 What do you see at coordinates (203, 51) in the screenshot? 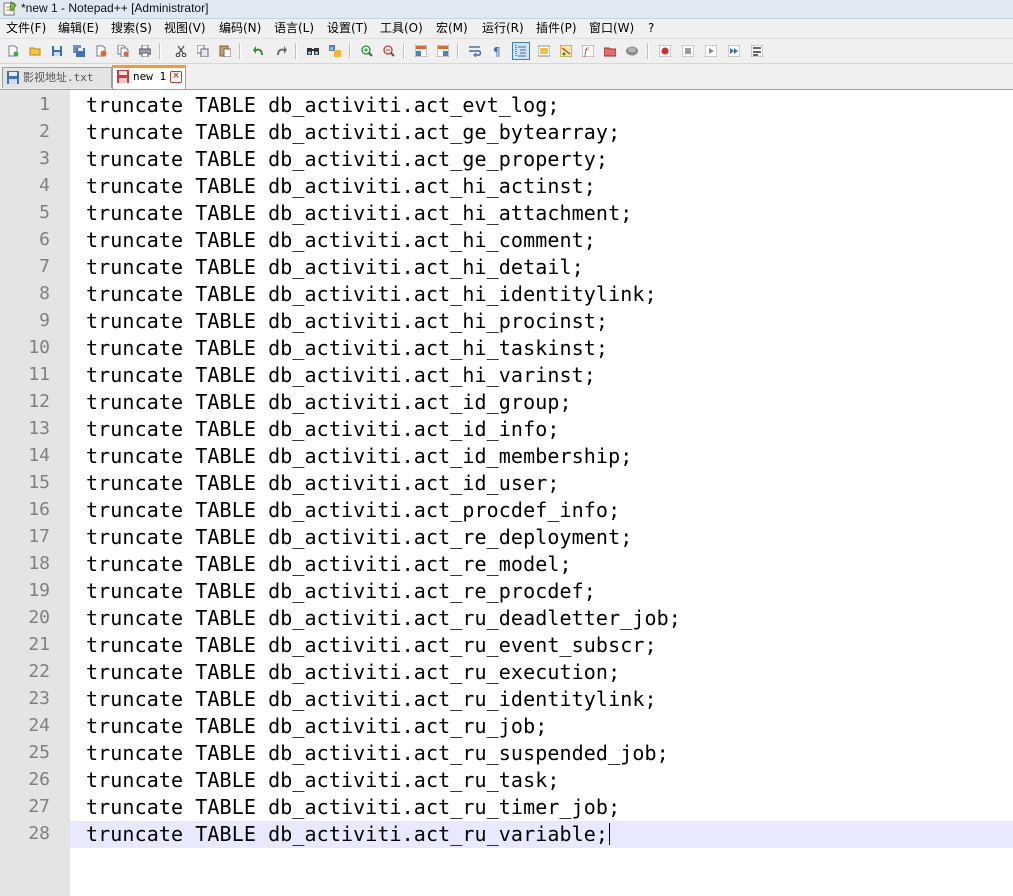
I see `copy-button` at bounding box center [203, 51].